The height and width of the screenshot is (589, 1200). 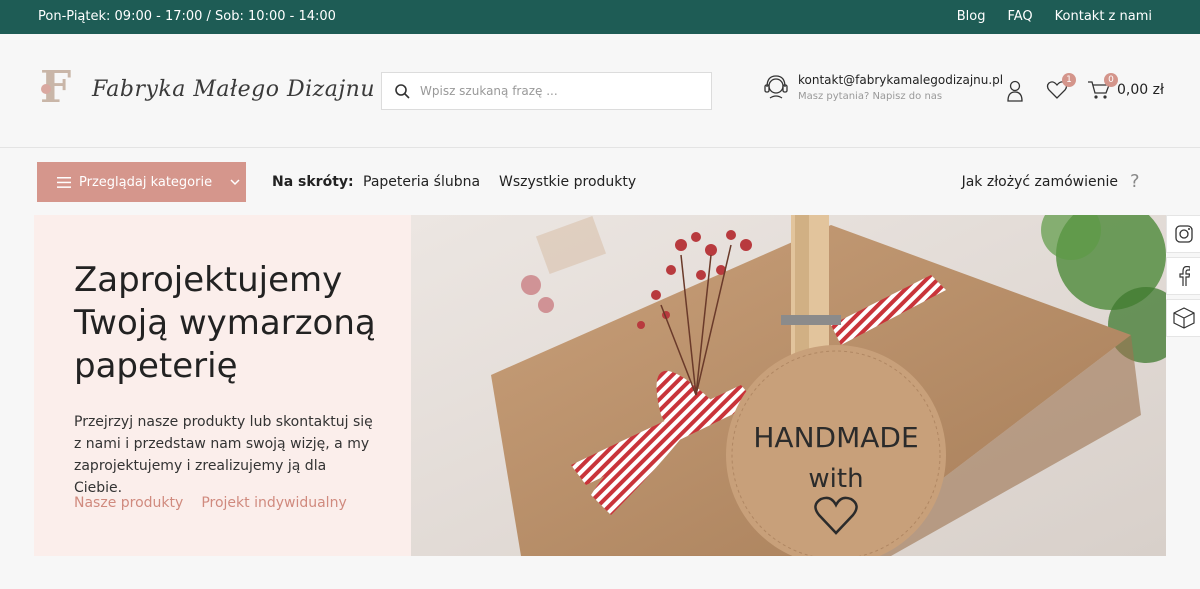 I want to click on menu-icon, so click(x=64, y=182).